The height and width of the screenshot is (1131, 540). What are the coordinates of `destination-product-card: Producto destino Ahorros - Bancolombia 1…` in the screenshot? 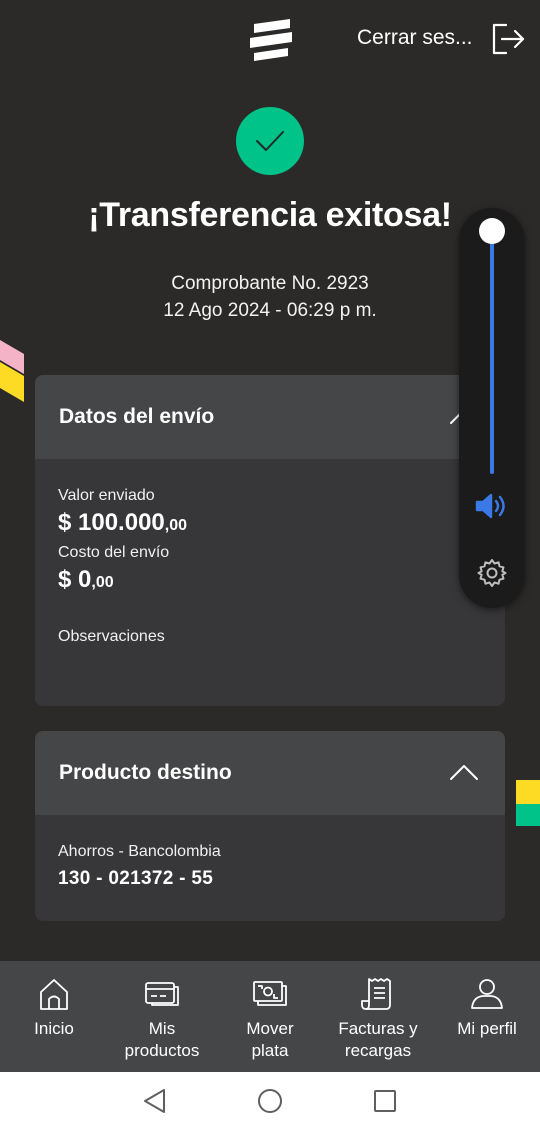 It's located at (270, 826).